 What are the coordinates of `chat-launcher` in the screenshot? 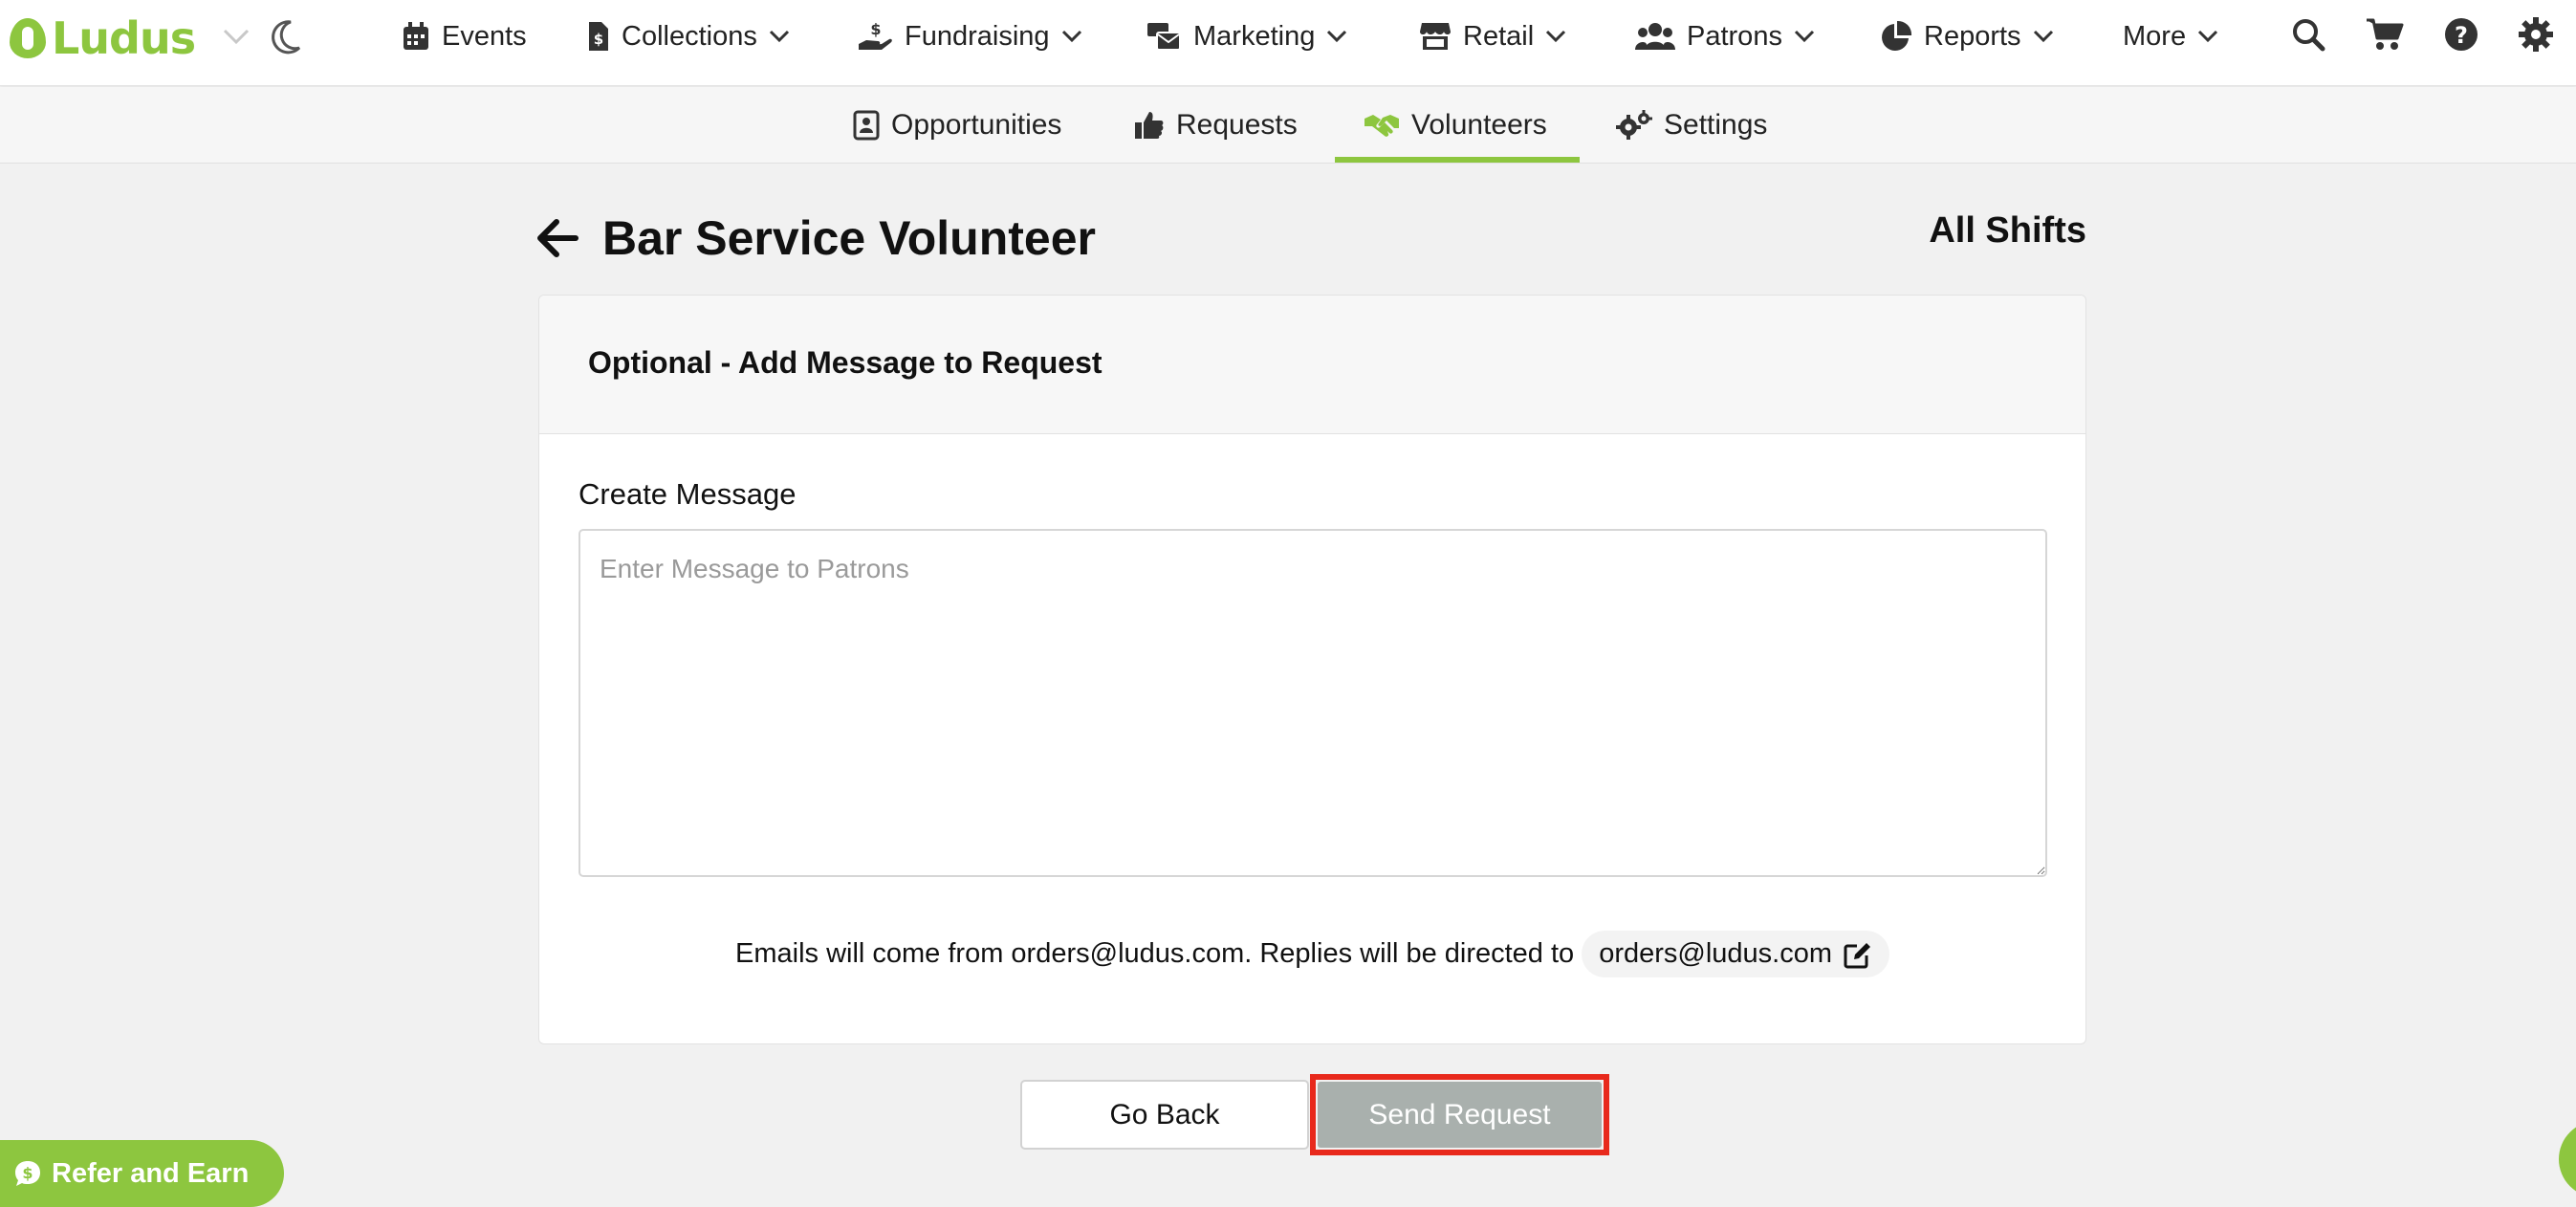 It's located at (2567, 1159).